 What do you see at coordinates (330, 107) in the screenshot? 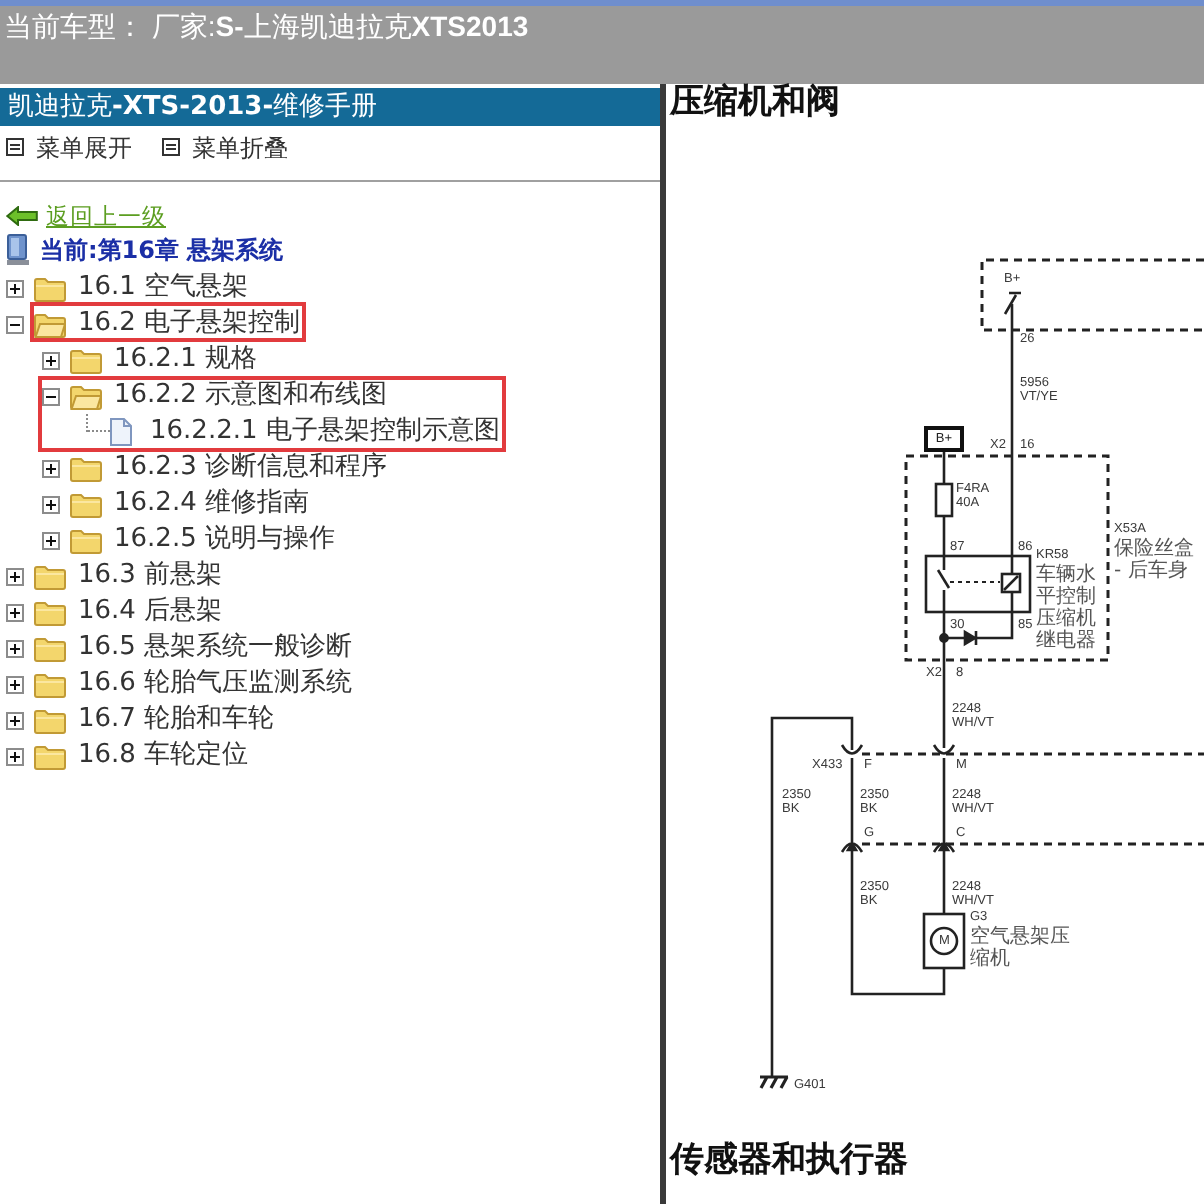
I see `manual-title-bar: 凯迪拉克-XTS-2013-维修手册` at bounding box center [330, 107].